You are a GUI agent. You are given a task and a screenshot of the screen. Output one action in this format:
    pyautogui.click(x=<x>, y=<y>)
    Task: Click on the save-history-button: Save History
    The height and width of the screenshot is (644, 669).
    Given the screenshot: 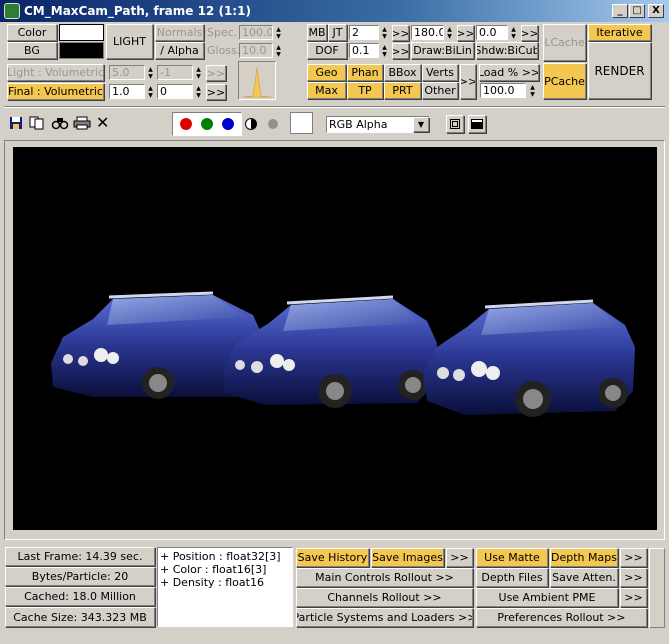 What is the action you would take?
    pyautogui.click(x=332, y=557)
    